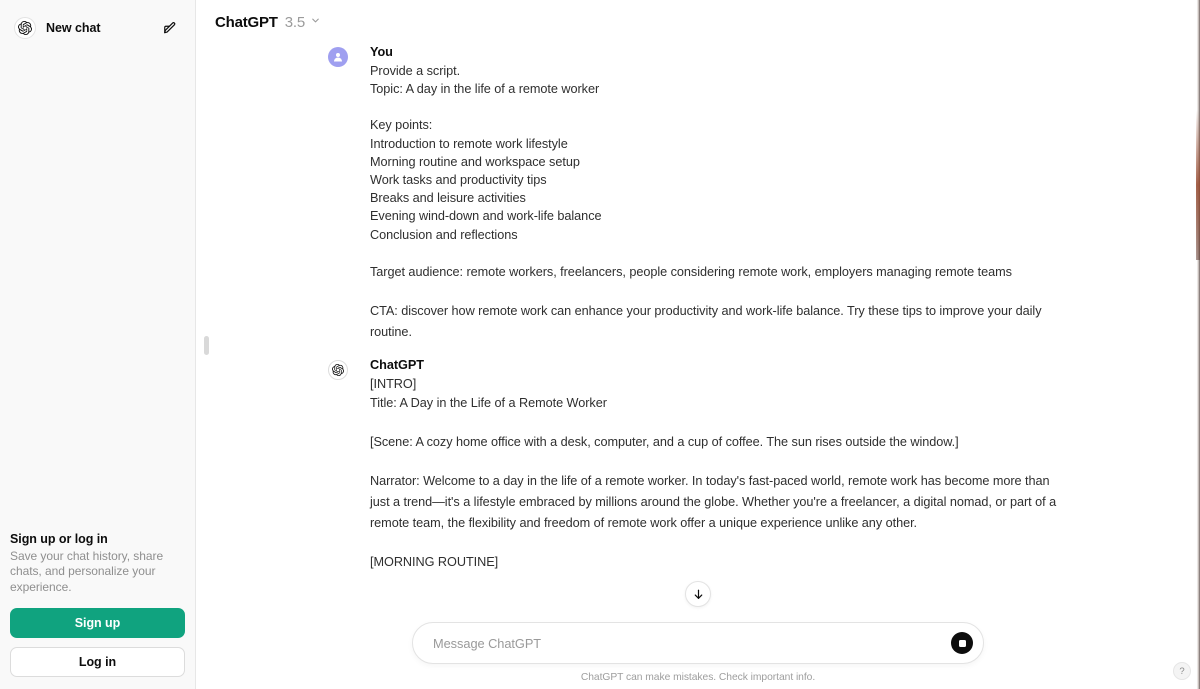 The height and width of the screenshot is (689, 1200). I want to click on window-edge-tint, so click(1198, 185).